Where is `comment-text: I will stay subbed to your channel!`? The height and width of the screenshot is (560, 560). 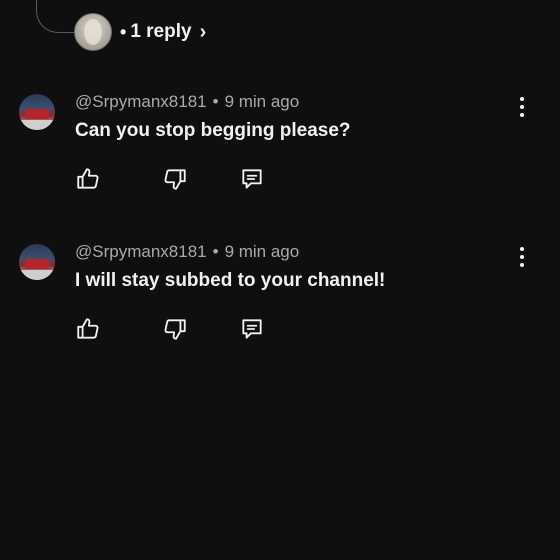
comment-text: I will stay subbed to your channel! is located at coordinates (230, 280).